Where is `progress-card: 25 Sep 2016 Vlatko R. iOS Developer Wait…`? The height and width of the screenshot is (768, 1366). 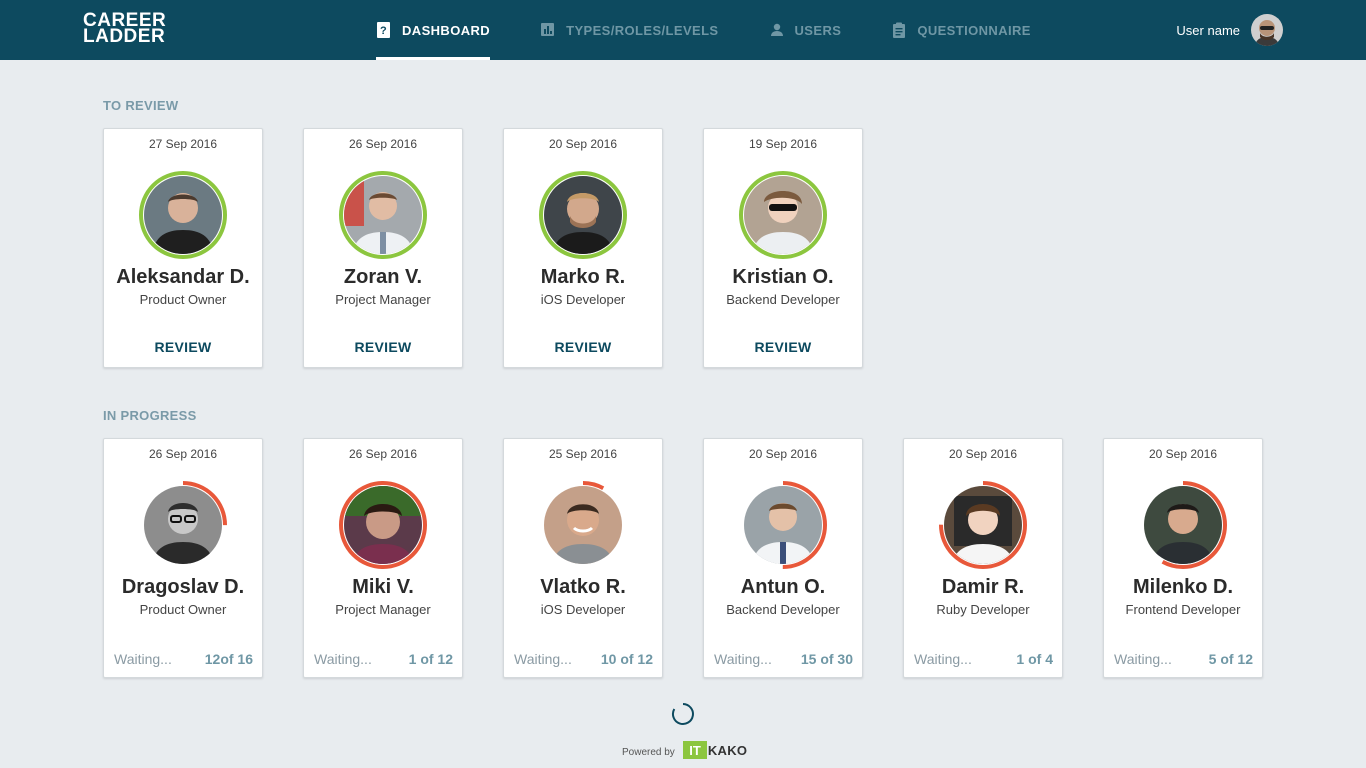
progress-card: 25 Sep 2016 Vlatko R. iOS Developer Wait… is located at coordinates (583, 558).